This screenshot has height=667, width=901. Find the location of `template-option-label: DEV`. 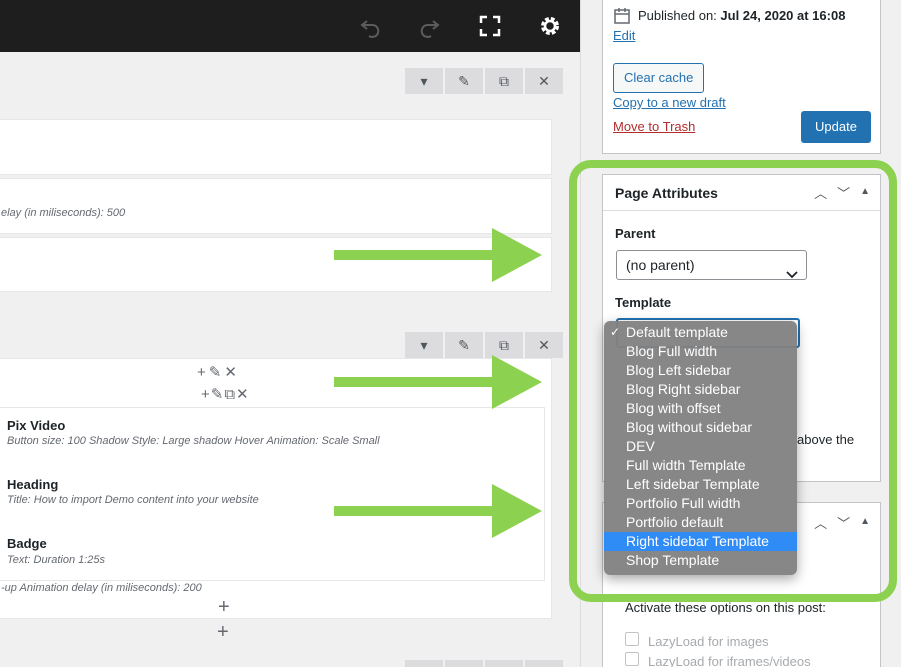

template-option-label: DEV is located at coordinates (640, 446).